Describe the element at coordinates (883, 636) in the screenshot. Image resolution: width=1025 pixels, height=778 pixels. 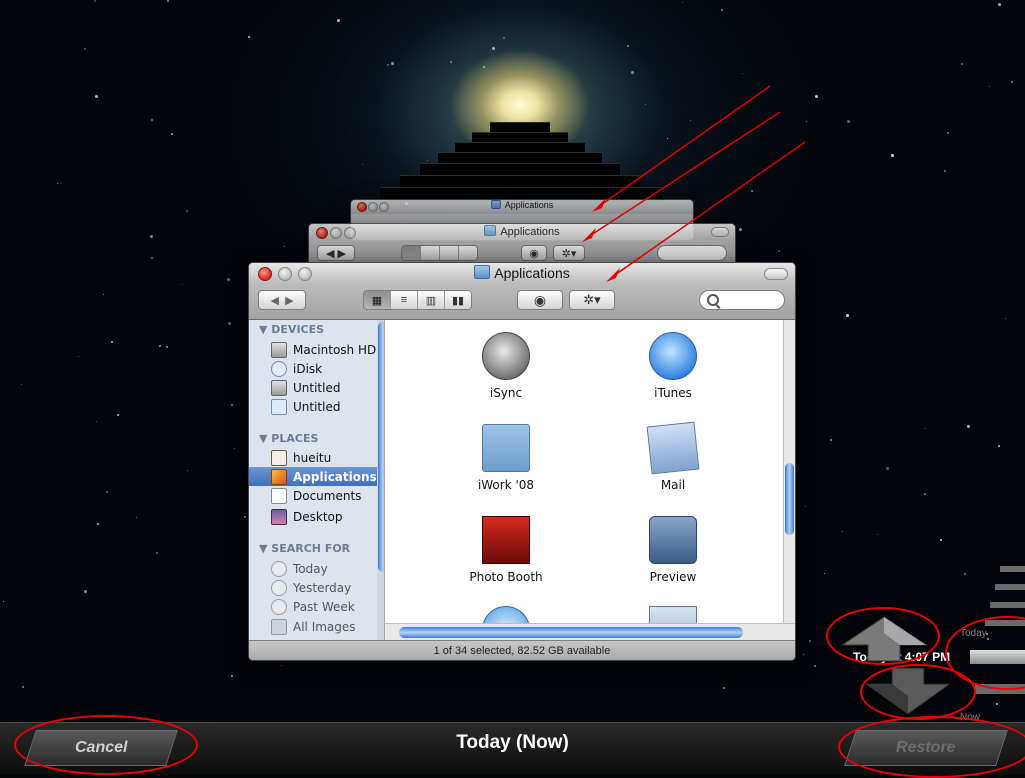
I see `annotation-circle-back-arrow` at that location.